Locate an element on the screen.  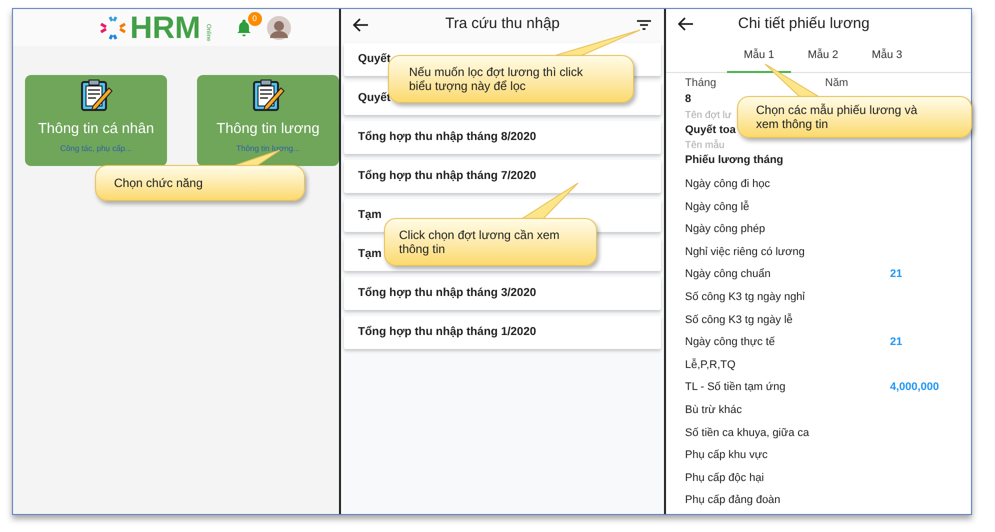
payslip-item-label: Ngày công lễ is located at coordinates (717, 207).